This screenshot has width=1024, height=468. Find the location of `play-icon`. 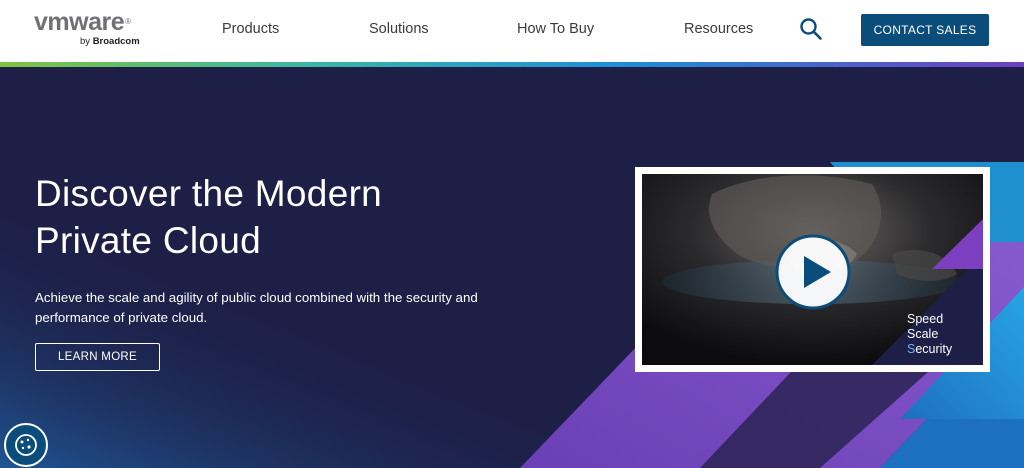

play-icon is located at coordinates (813, 272).